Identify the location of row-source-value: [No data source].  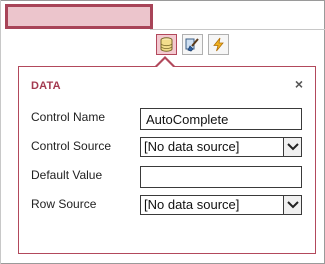
(192, 204).